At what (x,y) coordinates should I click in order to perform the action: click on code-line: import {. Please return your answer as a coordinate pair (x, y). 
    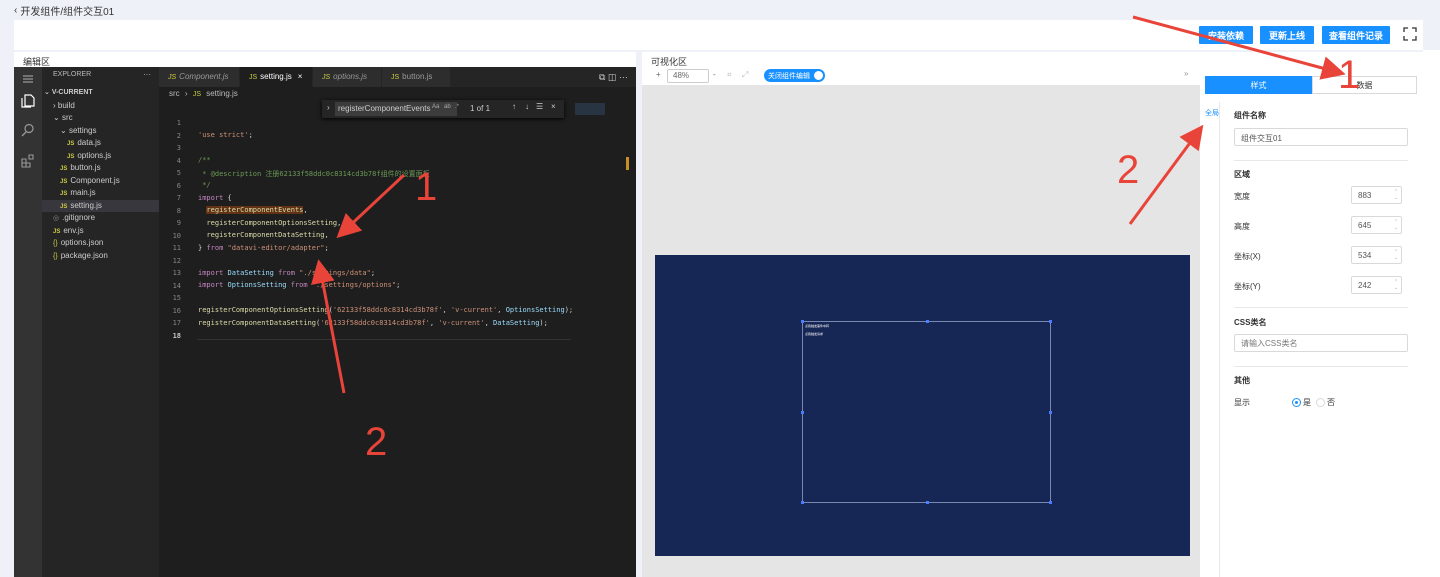
    Looking at the image, I should click on (215, 197).